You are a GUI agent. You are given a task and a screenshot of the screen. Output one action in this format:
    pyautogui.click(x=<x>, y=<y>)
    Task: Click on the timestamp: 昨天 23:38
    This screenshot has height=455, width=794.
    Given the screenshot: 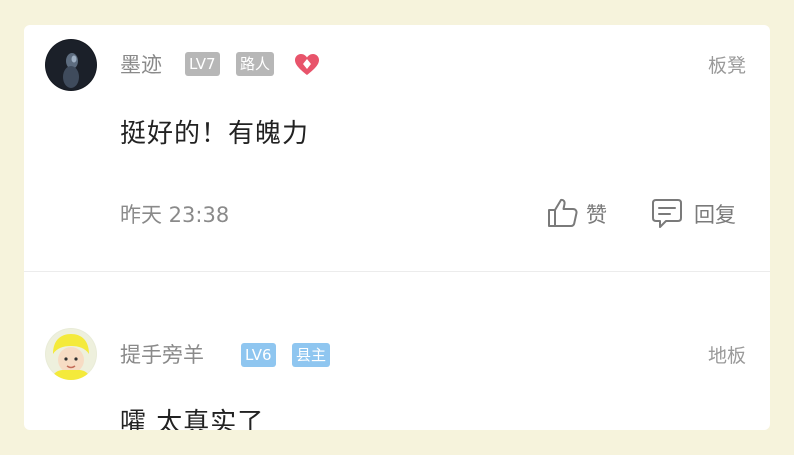 What is the action you would take?
    pyautogui.click(x=175, y=215)
    